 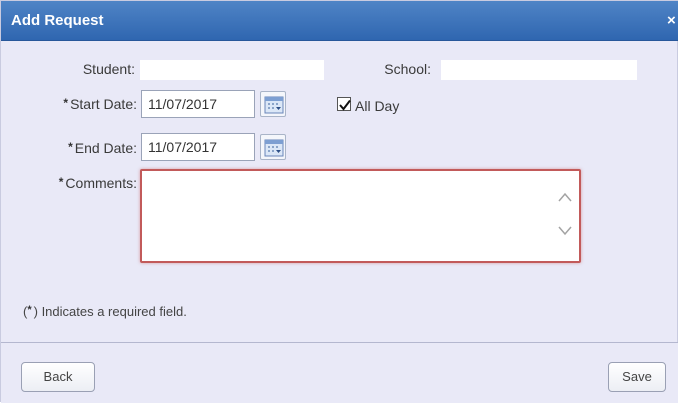 What do you see at coordinates (539, 70) in the screenshot?
I see `school-value-redacted` at bounding box center [539, 70].